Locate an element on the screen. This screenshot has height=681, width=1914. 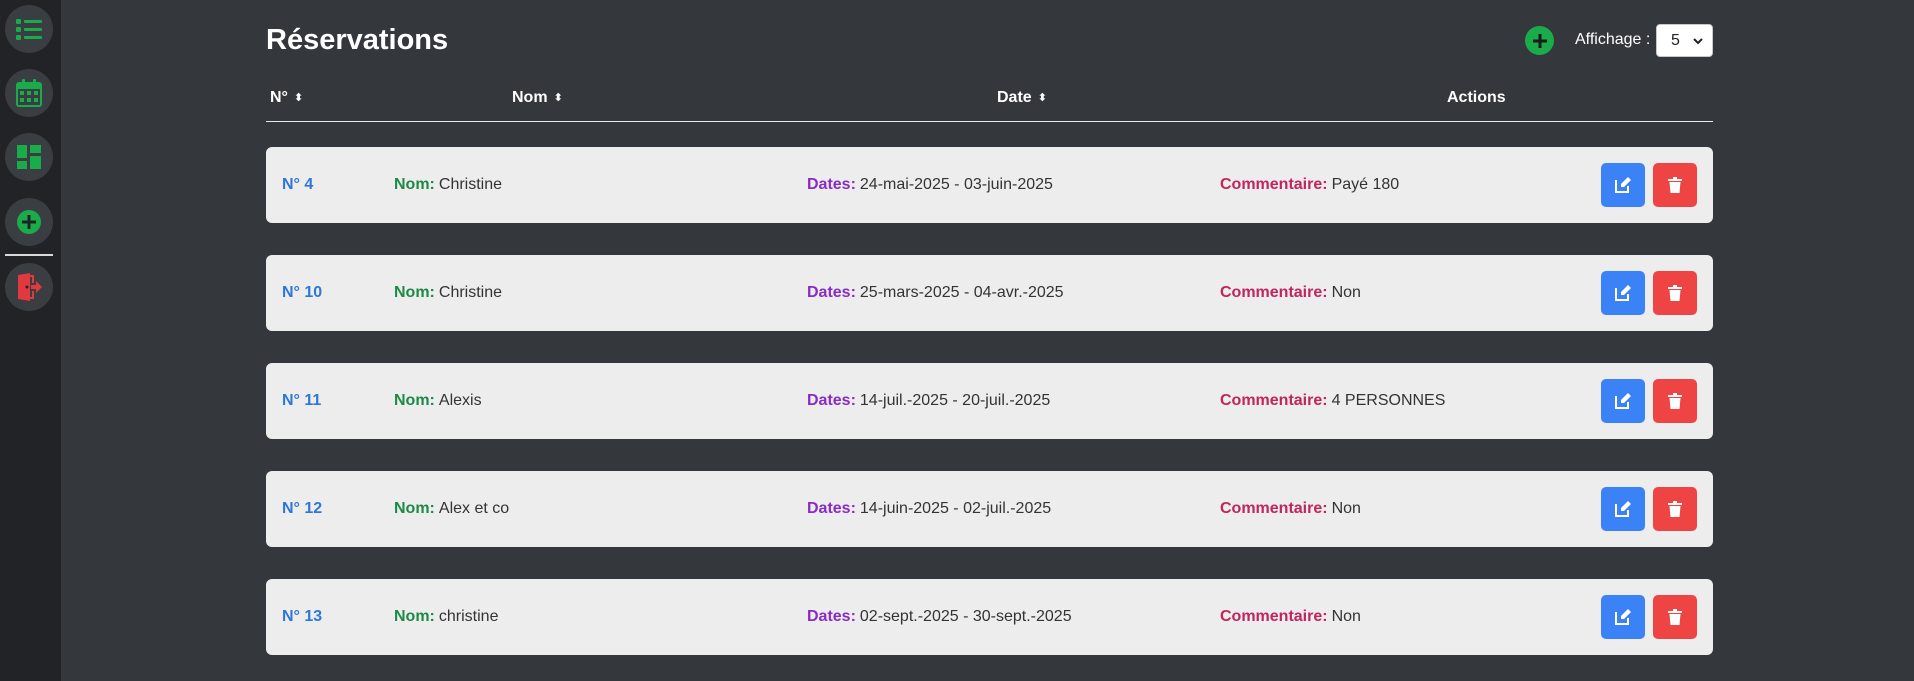
name-value: Alexis is located at coordinates (460, 400).